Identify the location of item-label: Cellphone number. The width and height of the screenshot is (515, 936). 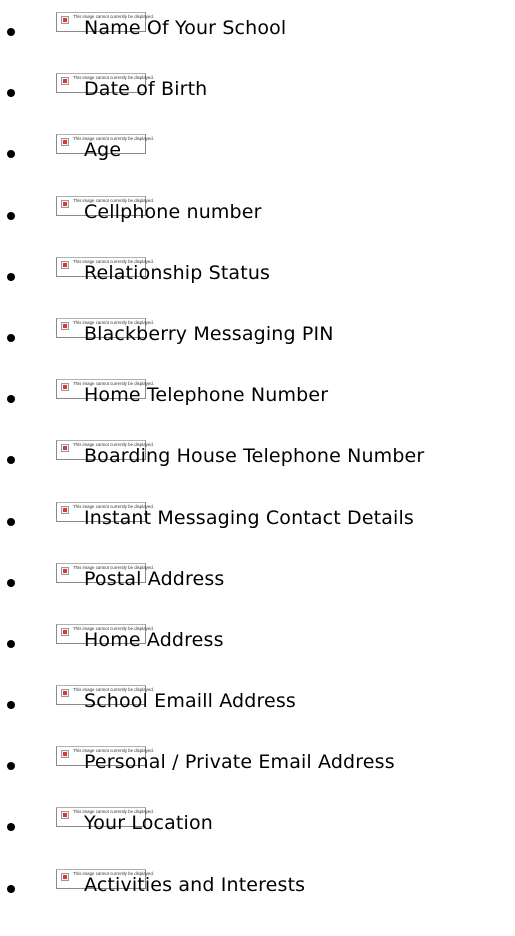
(173, 211).